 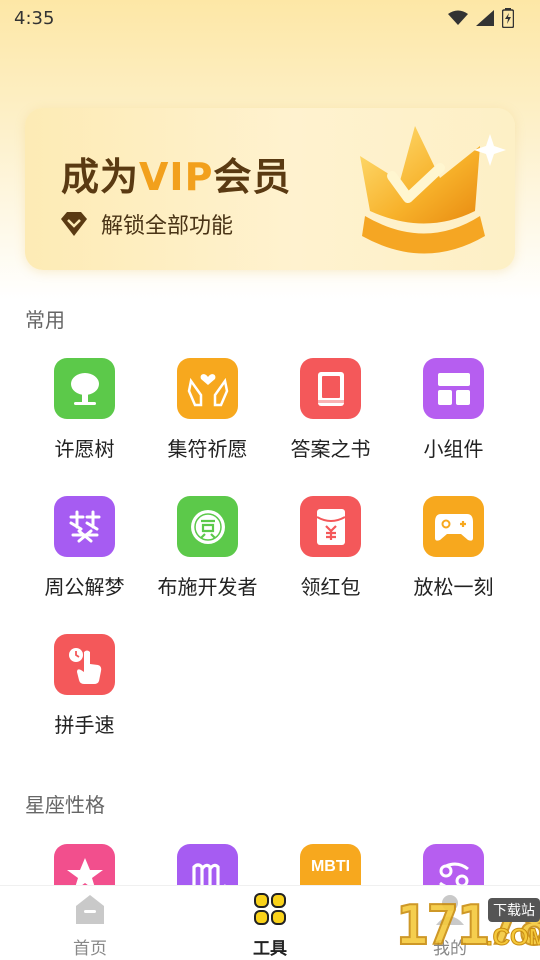 I want to click on mbti-icon: MBTI, so click(x=330, y=864).